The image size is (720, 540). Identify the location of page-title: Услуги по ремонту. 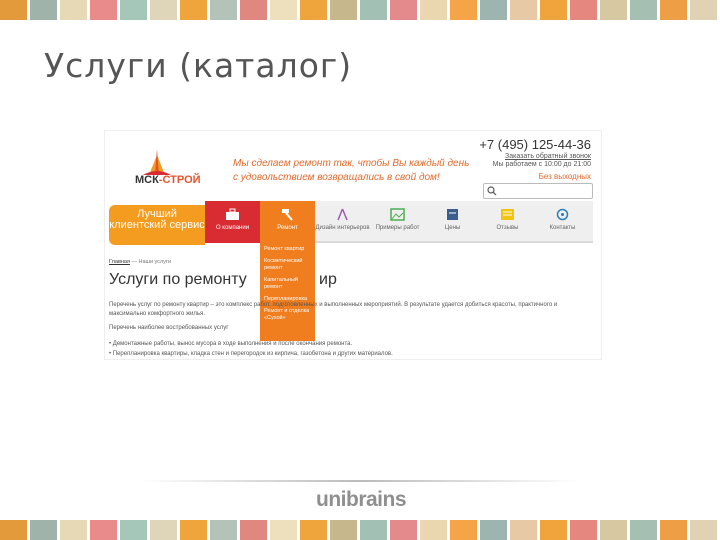
(178, 279).